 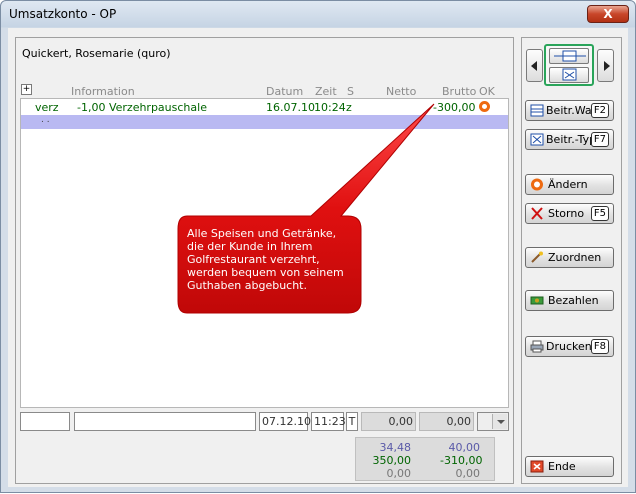 What do you see at coordinates (464, 447) in the screenshot?
I see `total-right-1: 40,00` at bounding box center [464, 447].